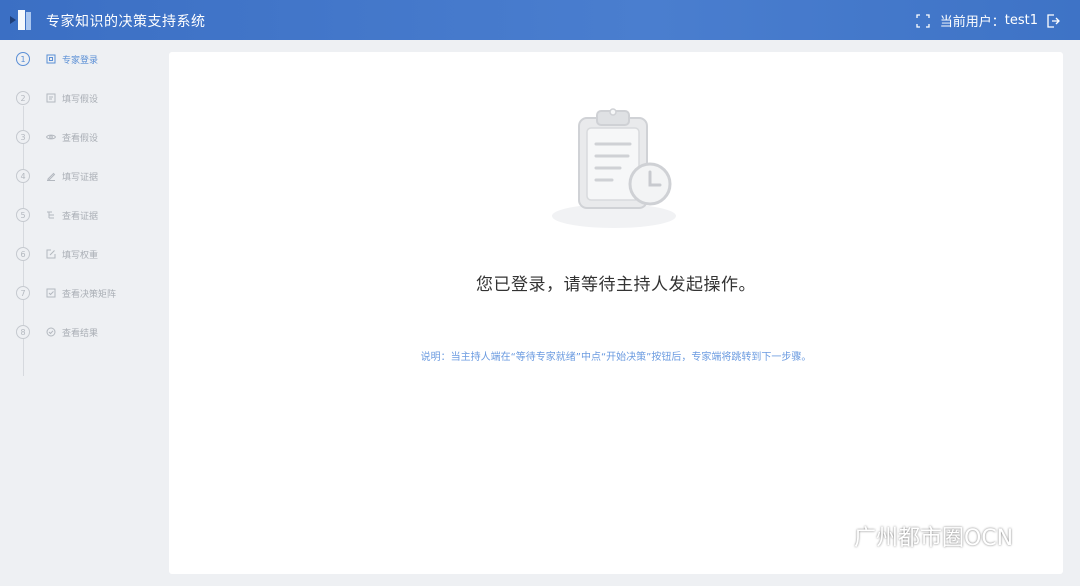  I want to click on matrix-icon, so click(51, 293).